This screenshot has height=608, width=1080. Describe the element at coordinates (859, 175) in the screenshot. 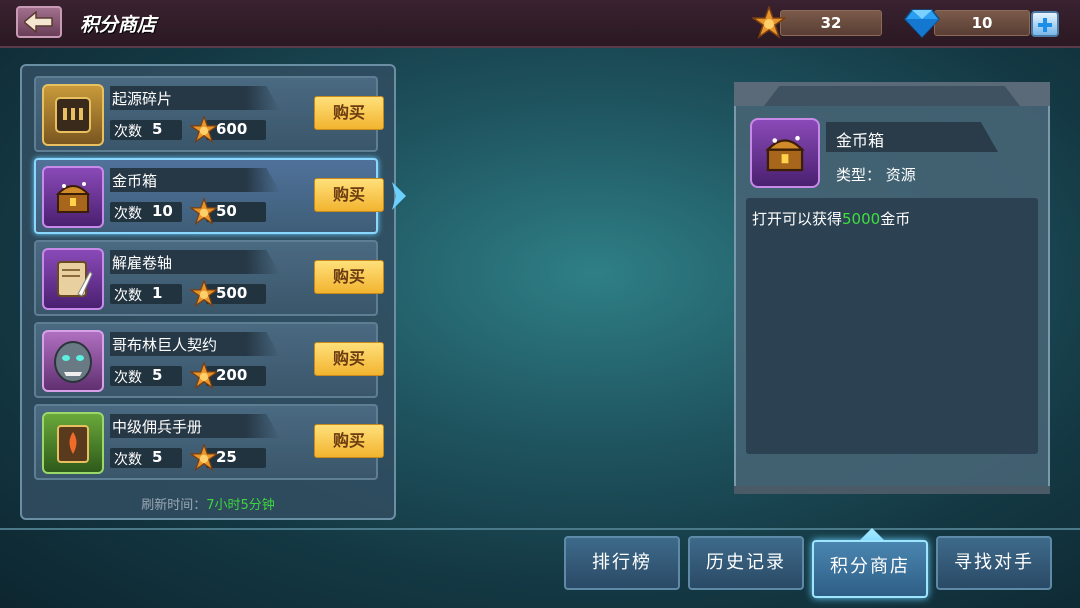

I see `type-label: 类型：` at that location.